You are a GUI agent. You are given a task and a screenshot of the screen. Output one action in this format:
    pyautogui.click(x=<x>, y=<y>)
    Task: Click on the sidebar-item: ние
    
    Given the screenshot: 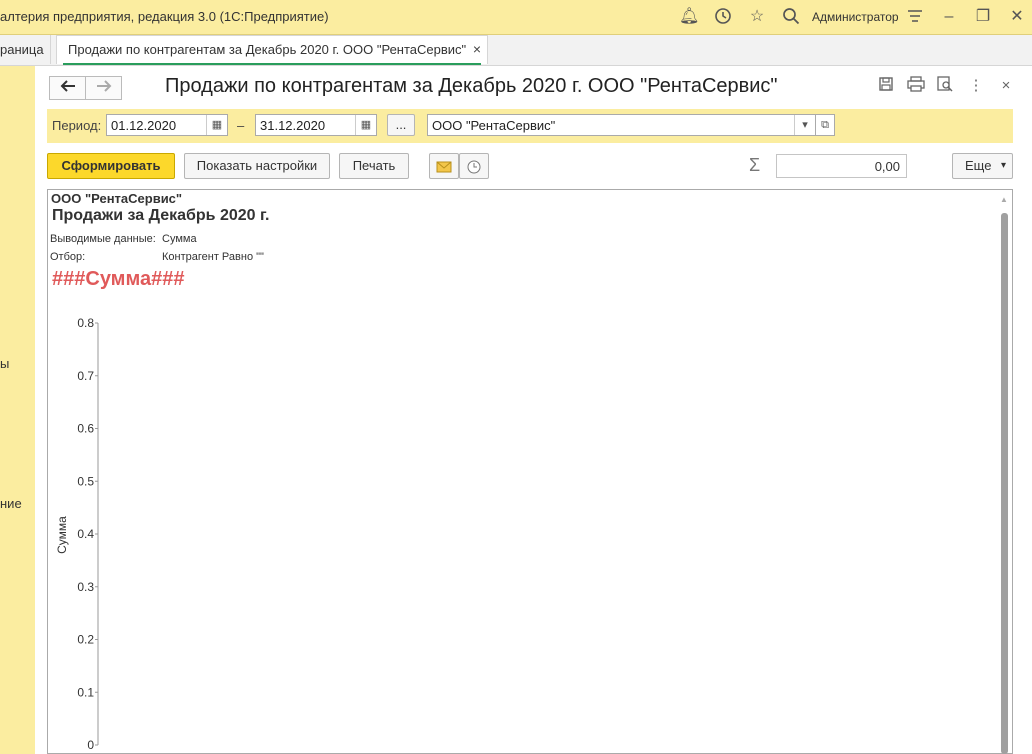 What is the action you would take?
    pyautogui.click(x=11, y=503)
    